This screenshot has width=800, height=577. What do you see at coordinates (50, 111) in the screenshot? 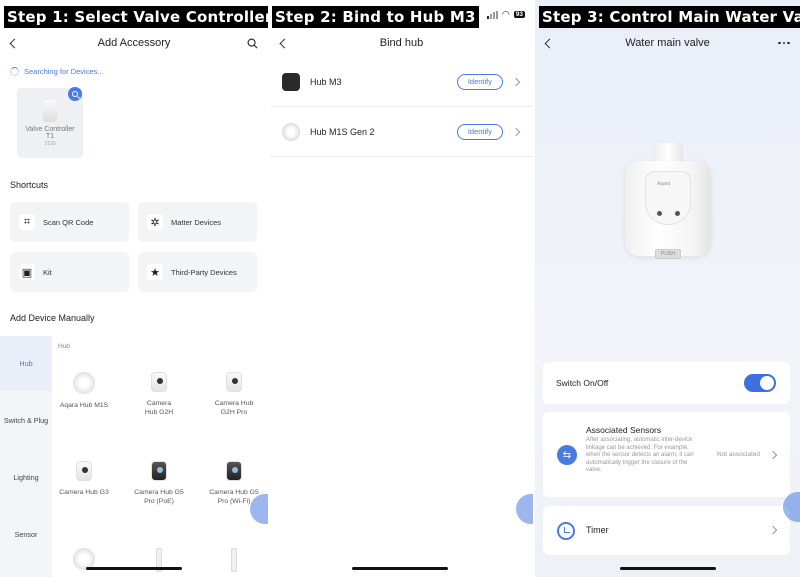
I see `valve-controller-image` at bounding box center [50, 111].